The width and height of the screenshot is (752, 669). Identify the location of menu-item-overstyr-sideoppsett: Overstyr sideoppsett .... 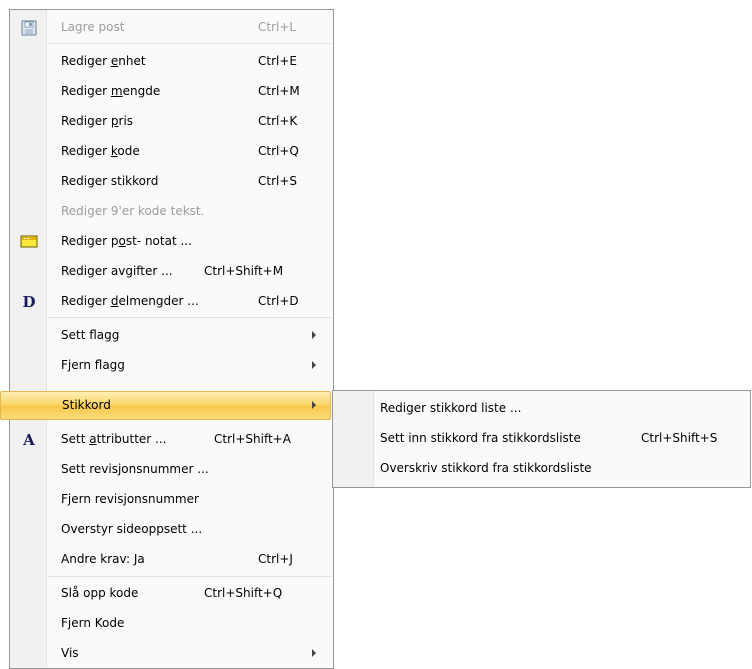
(171, 529).